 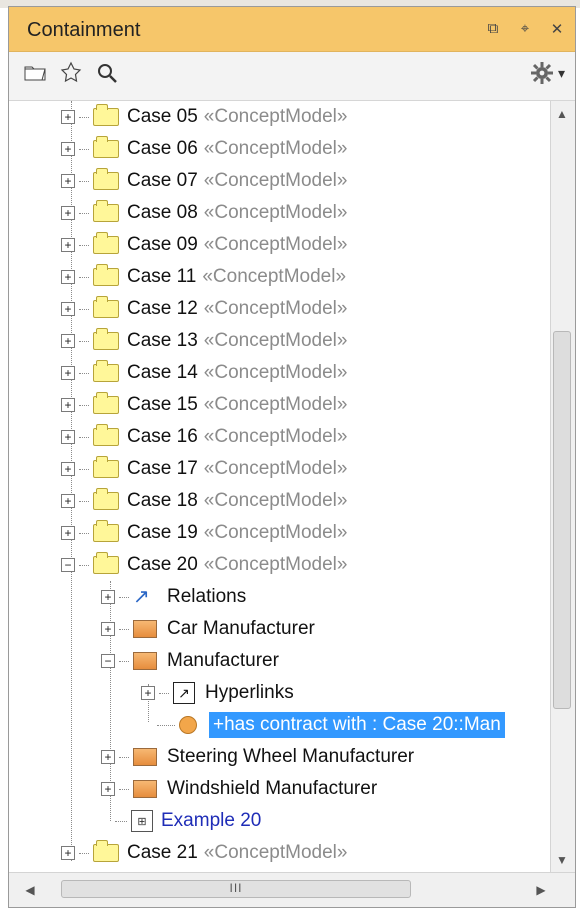 I want to click on tree-item-label: Manufacturer, so click(x=223, y=660).